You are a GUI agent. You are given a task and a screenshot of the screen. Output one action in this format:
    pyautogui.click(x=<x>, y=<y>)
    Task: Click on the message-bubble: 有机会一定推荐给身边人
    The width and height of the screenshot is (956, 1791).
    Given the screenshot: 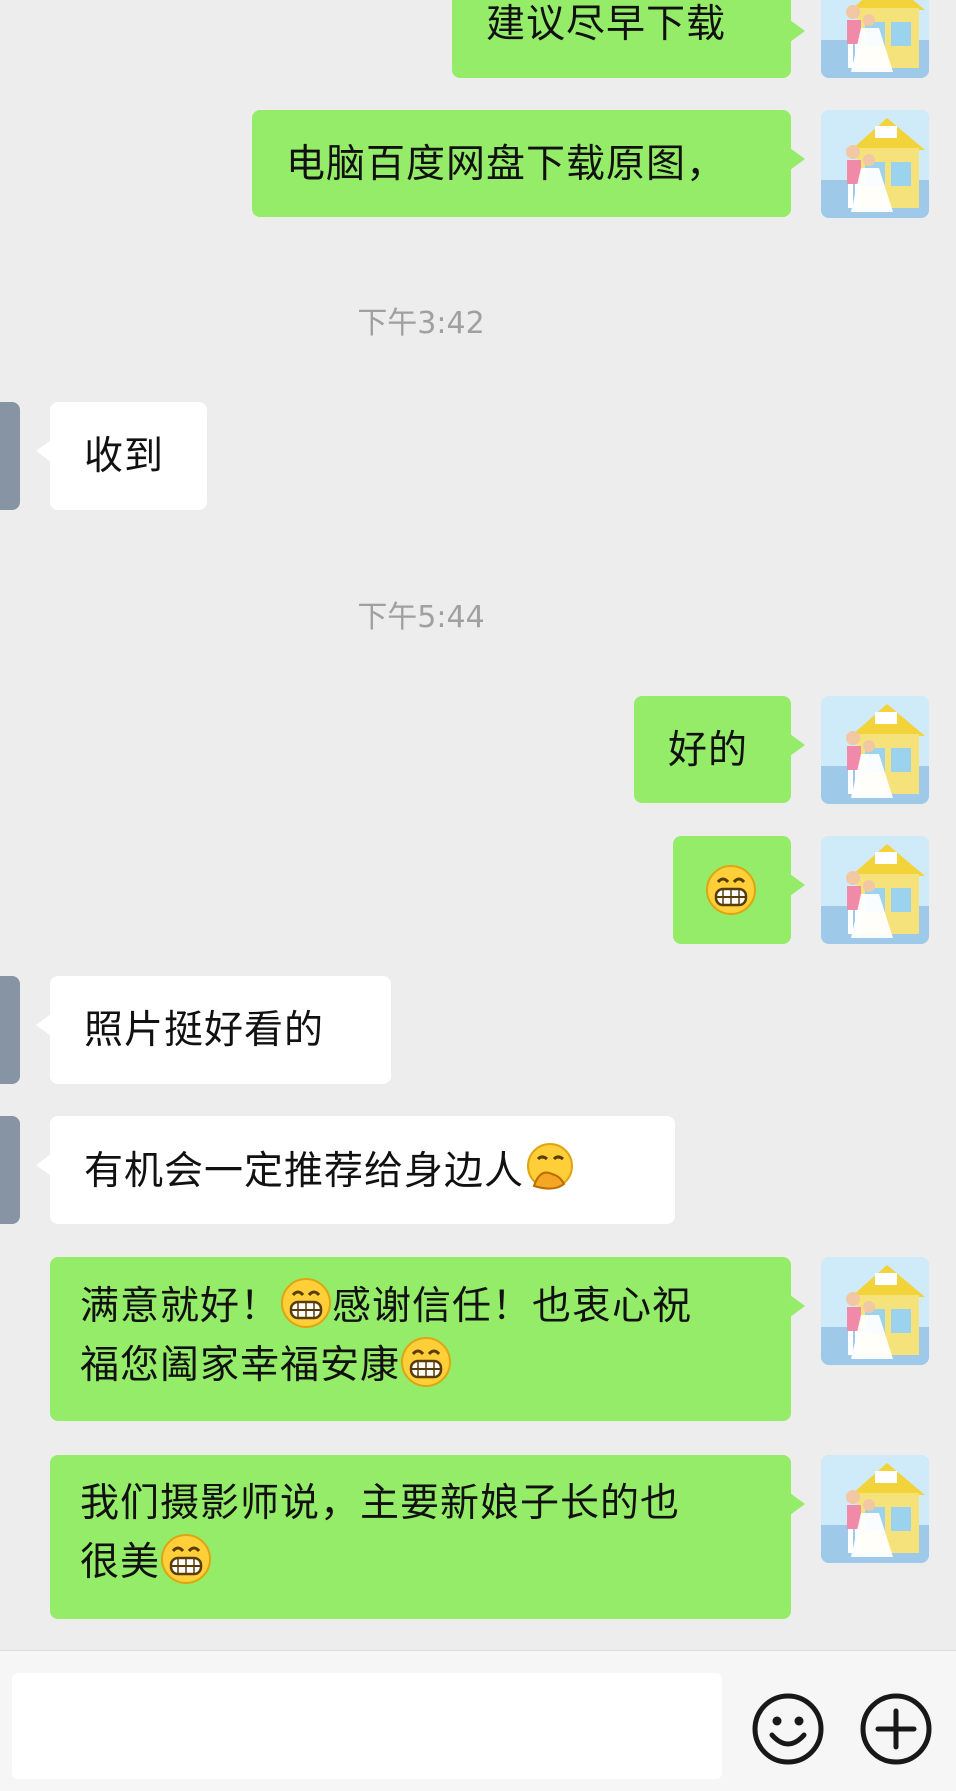 What is the action you would take?
    pyautogui.click(x=355, y=1170)
    